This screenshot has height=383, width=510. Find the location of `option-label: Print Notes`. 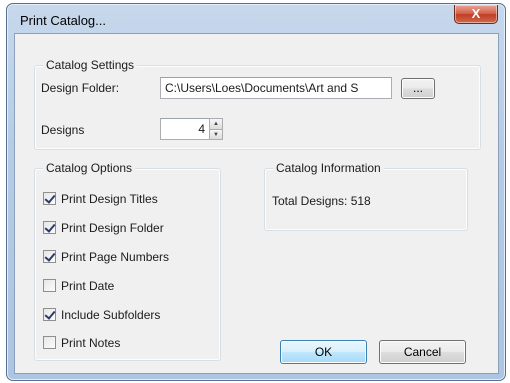

option-label: Print Notes is located at coordinates (91, 343).